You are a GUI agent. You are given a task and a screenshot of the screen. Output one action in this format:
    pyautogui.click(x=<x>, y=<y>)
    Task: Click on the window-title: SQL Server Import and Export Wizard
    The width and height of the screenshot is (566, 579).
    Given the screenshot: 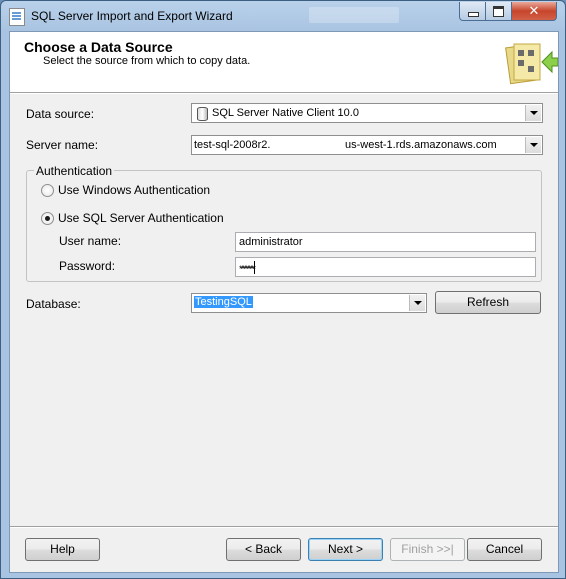 What is the action you would take?
    pyautogui.click(x=132, y=16)
    